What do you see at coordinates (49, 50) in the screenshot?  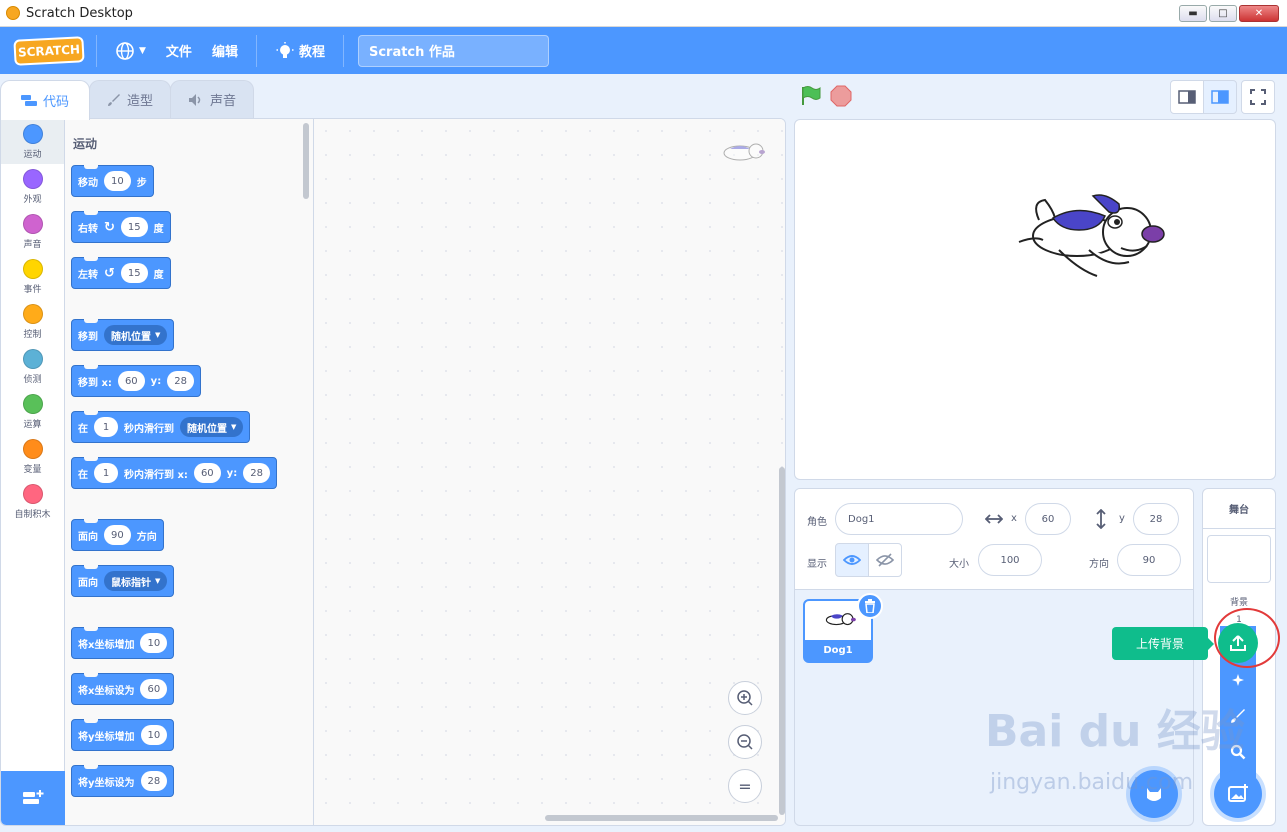 I see `scratch-logo: SCRATCH` at bounding box center [49, 50].